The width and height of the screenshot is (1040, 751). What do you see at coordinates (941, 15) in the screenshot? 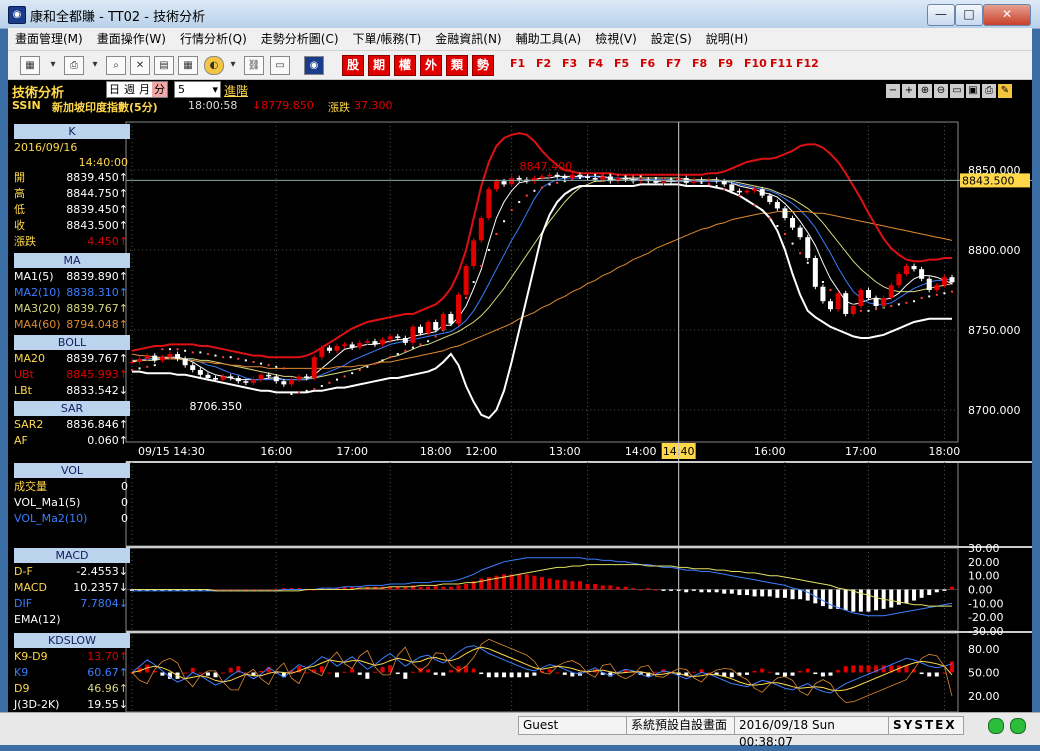
I see `minimize-button: —` at bounding box center [941, 15].